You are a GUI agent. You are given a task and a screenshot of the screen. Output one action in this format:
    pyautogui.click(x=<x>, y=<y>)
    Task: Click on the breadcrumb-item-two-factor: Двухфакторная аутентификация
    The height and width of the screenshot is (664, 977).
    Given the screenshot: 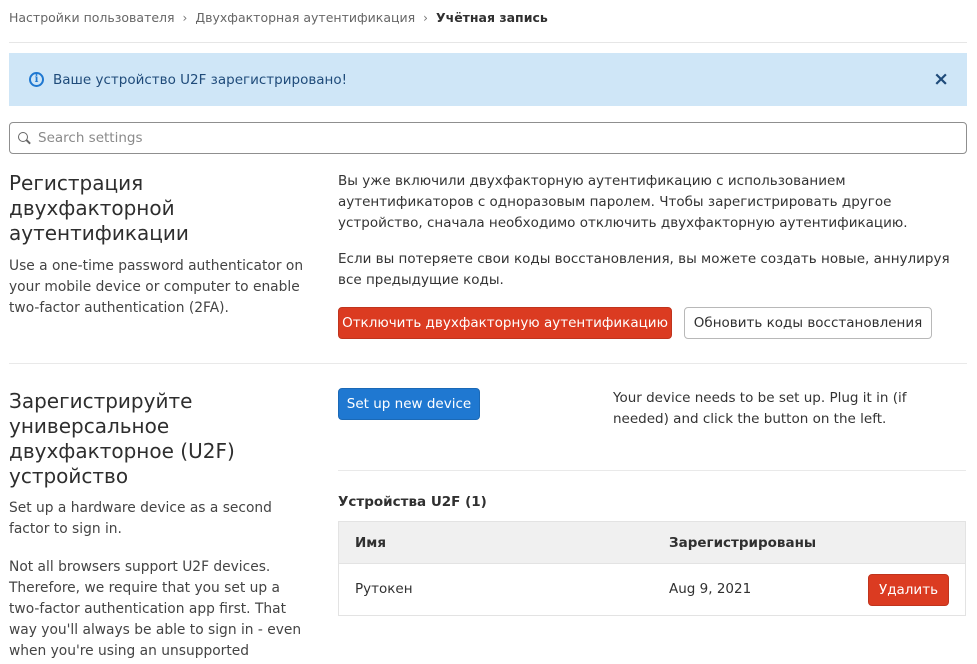 What is the action you would take?
    pyautogui.click(x=305, y=17)
    